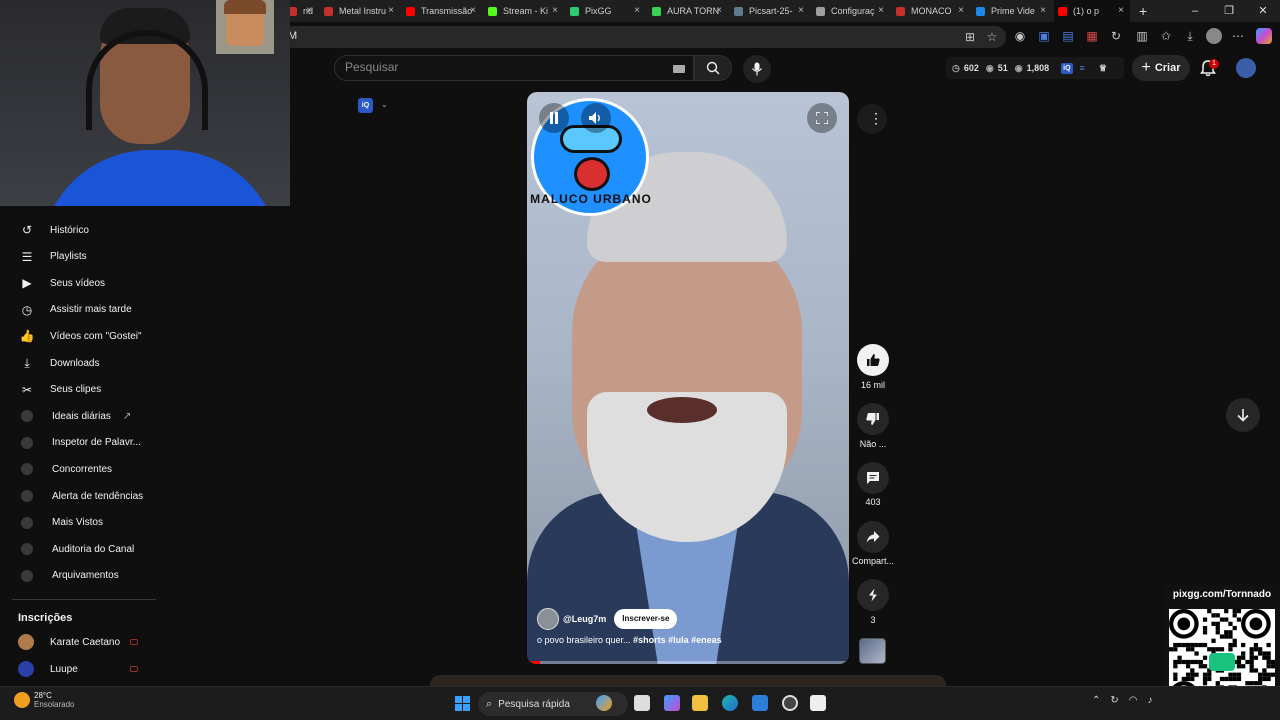 This screenshot has width=1280, height=720. I want to click on comments-button, so click(873, 478).